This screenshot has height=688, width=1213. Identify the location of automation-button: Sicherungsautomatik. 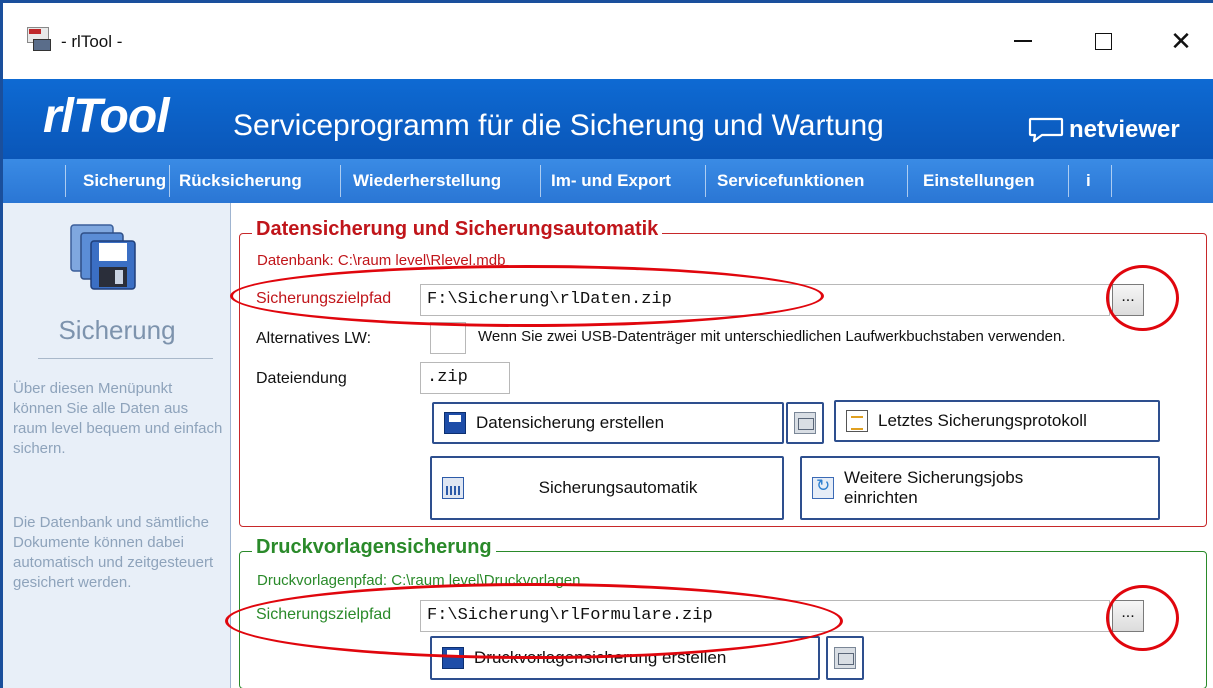
(607, 488).